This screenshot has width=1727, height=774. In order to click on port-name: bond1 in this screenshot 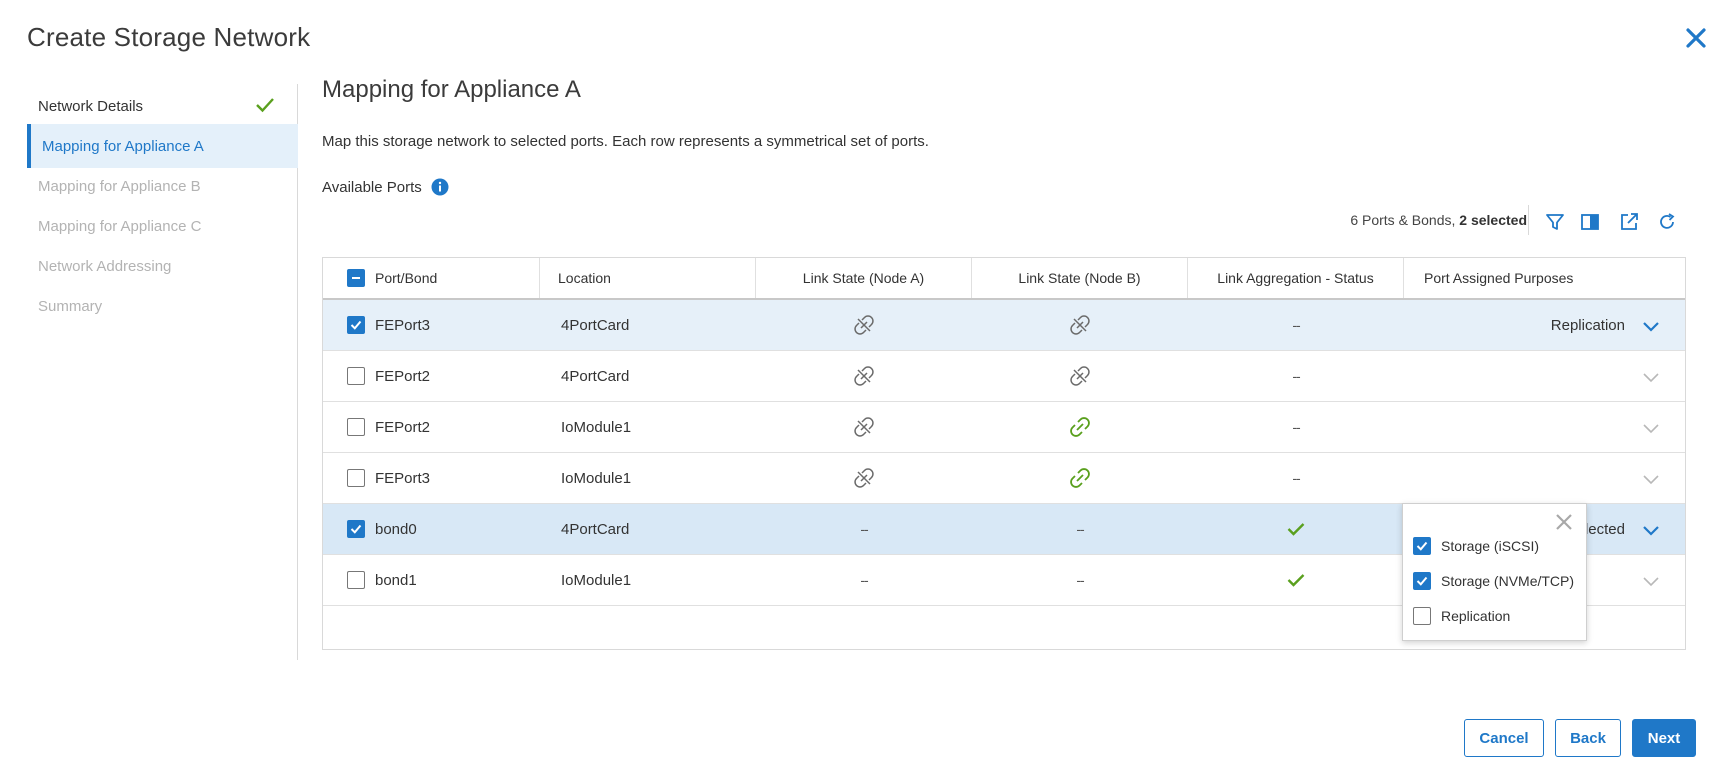, I will do `click(396, 580)`.